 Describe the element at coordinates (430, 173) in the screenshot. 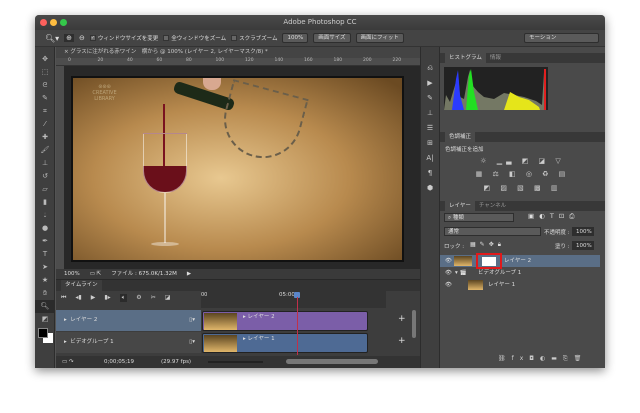

I see `paragraph-icon: ¶` at that location.